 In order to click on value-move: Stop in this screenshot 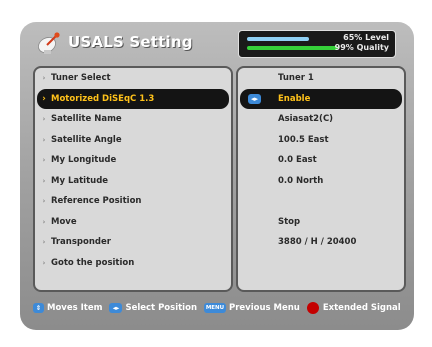, I will do `click(321, 222)`.